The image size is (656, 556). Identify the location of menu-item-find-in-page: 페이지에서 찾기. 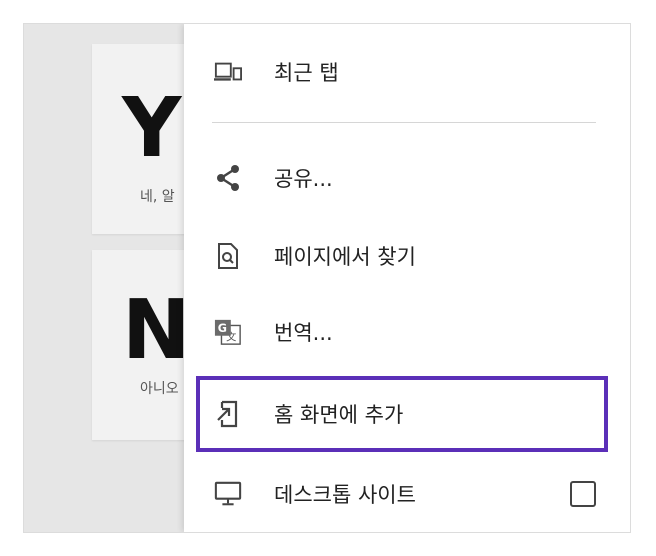
(407, 256).